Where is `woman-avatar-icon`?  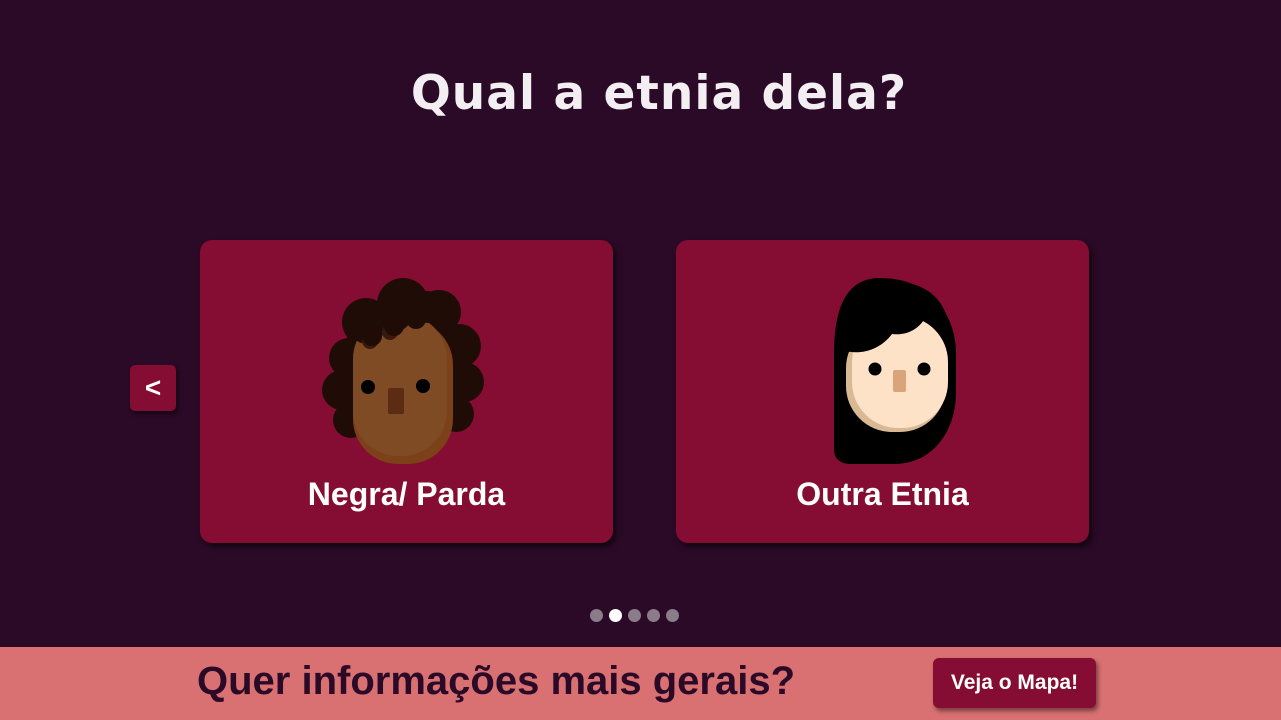
woman-avatar-icon is located at coordinates (895, 371).